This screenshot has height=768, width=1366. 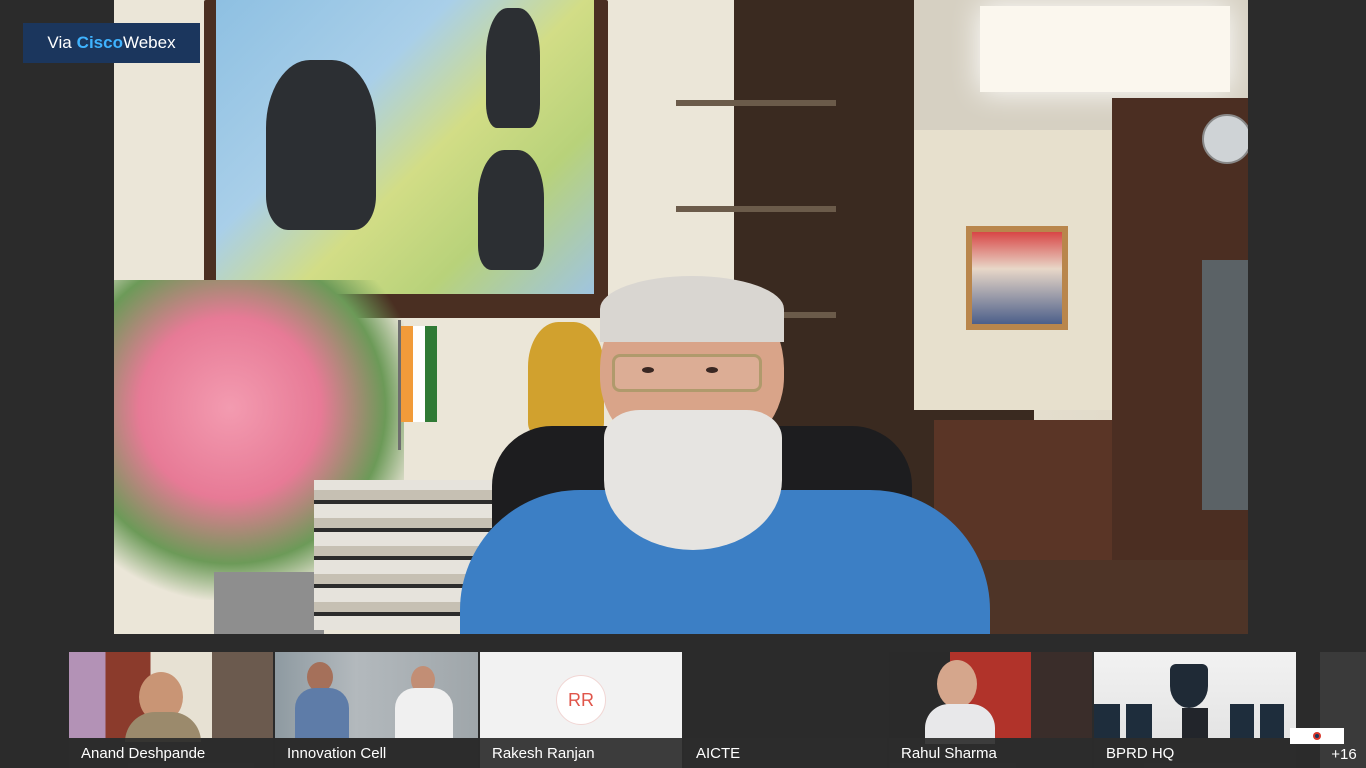 What do you see at coordinates (581, 700) in the screenshot?
I see `avatar: RR` at bounding box center [581, 700].